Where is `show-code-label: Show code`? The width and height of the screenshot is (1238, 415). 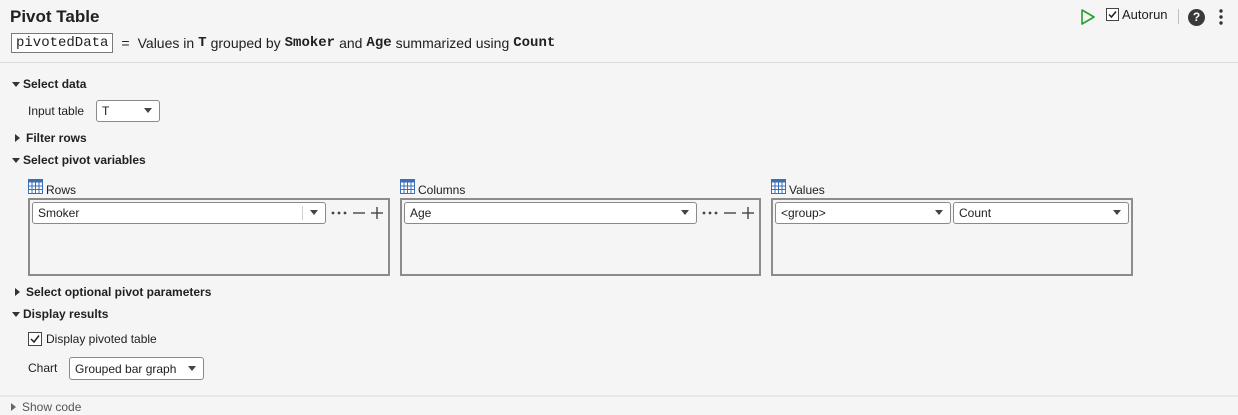 show-code-label: Show code is located at coordinates (52, 407).